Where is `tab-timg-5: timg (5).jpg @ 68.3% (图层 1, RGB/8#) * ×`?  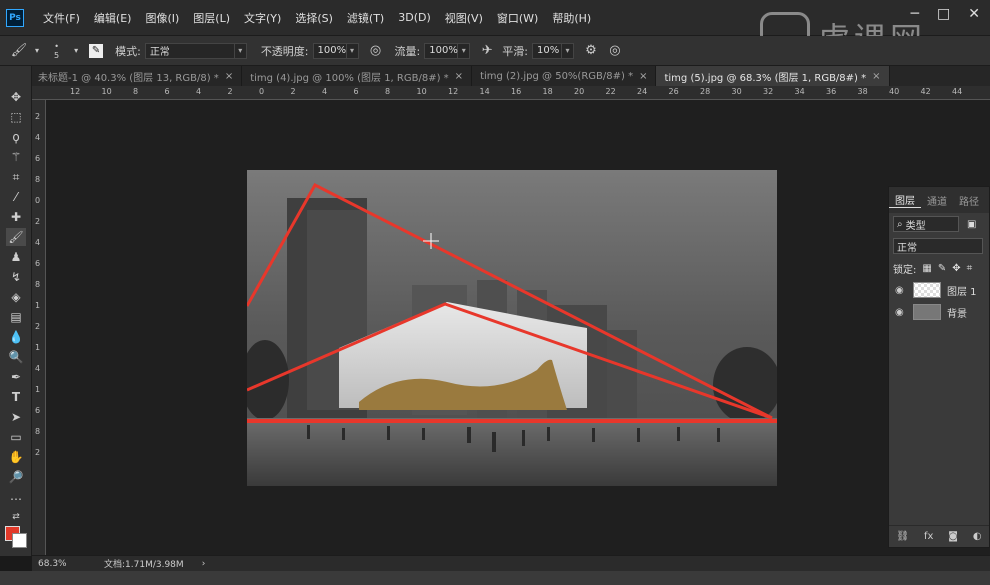 tab-timg-5: timg (5).jpg @ 68.3% (图层 1, RGB/8#) * × is located at coordinates (773, 76).